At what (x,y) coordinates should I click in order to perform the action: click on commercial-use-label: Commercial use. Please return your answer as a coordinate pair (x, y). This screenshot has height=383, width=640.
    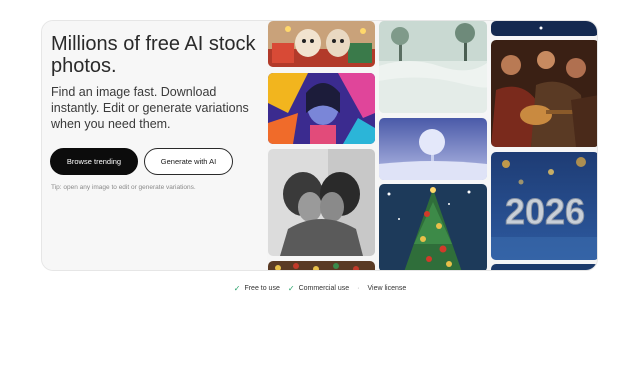
    Looking at the image, I should click on (324, 288).